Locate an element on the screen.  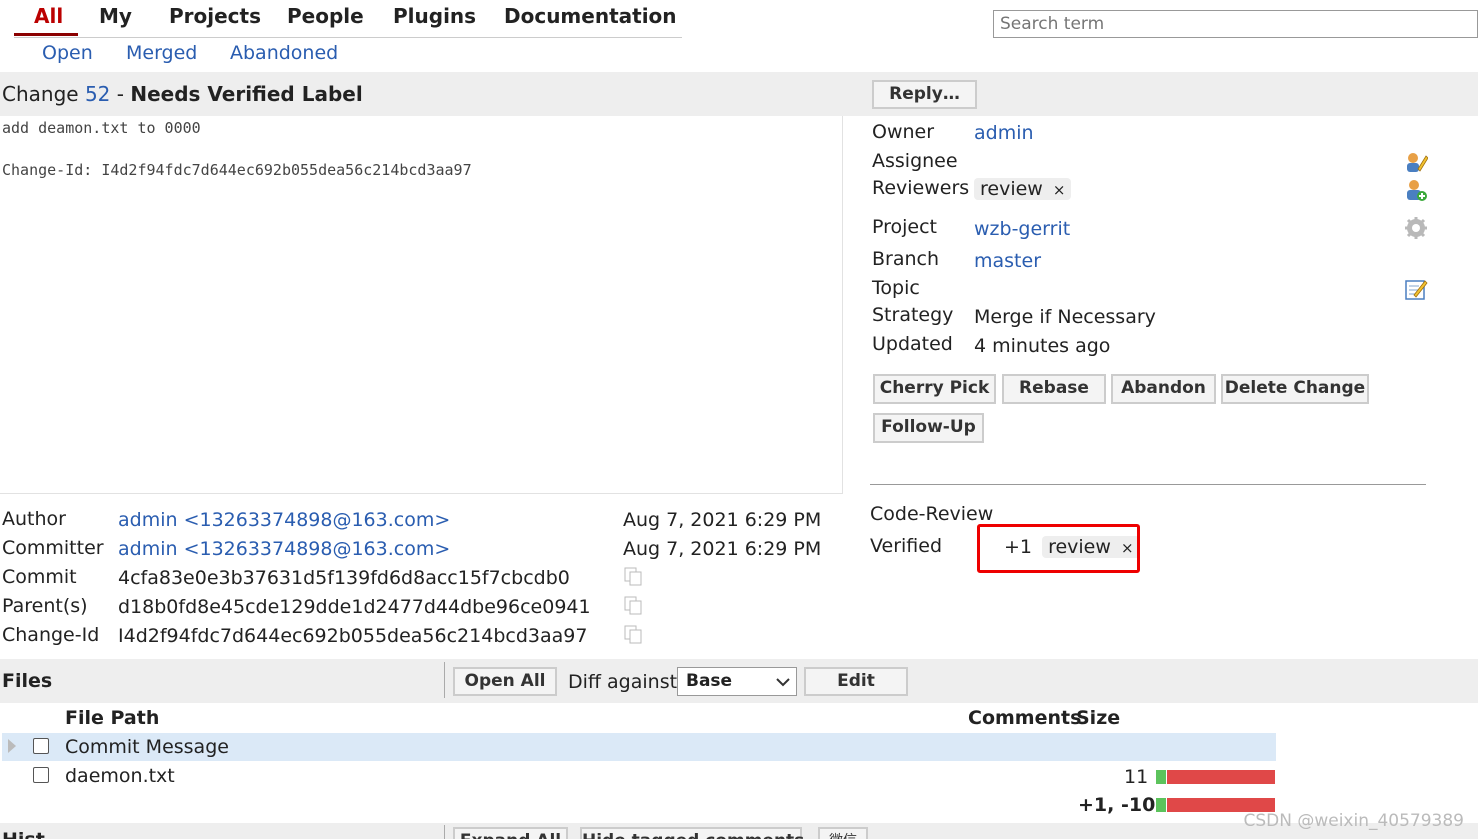
history-divider is located at coordinates (444, 832).